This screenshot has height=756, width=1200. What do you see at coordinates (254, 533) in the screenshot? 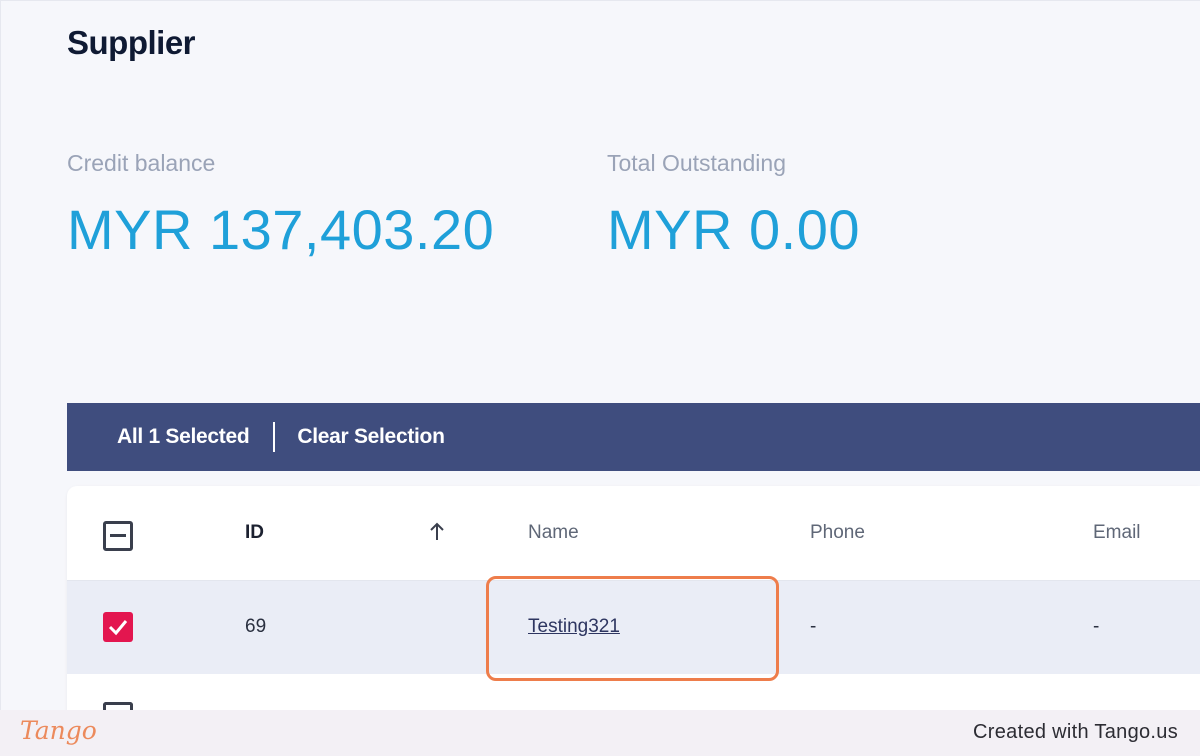
I see `column-header-id: ID` at bounding box center [254, 533].